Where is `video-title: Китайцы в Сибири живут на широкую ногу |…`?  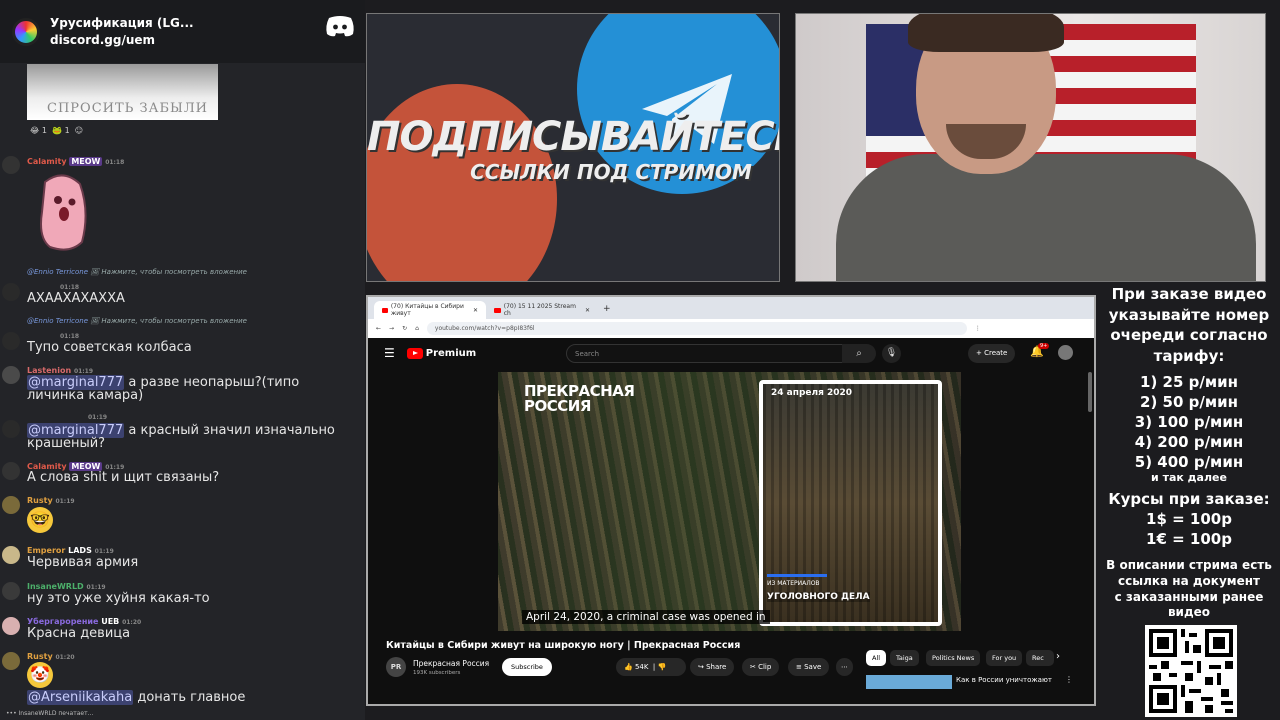
video-title: Китайцы в Сибири живут на широкую ногу |… is located at coordinates (563, 645).